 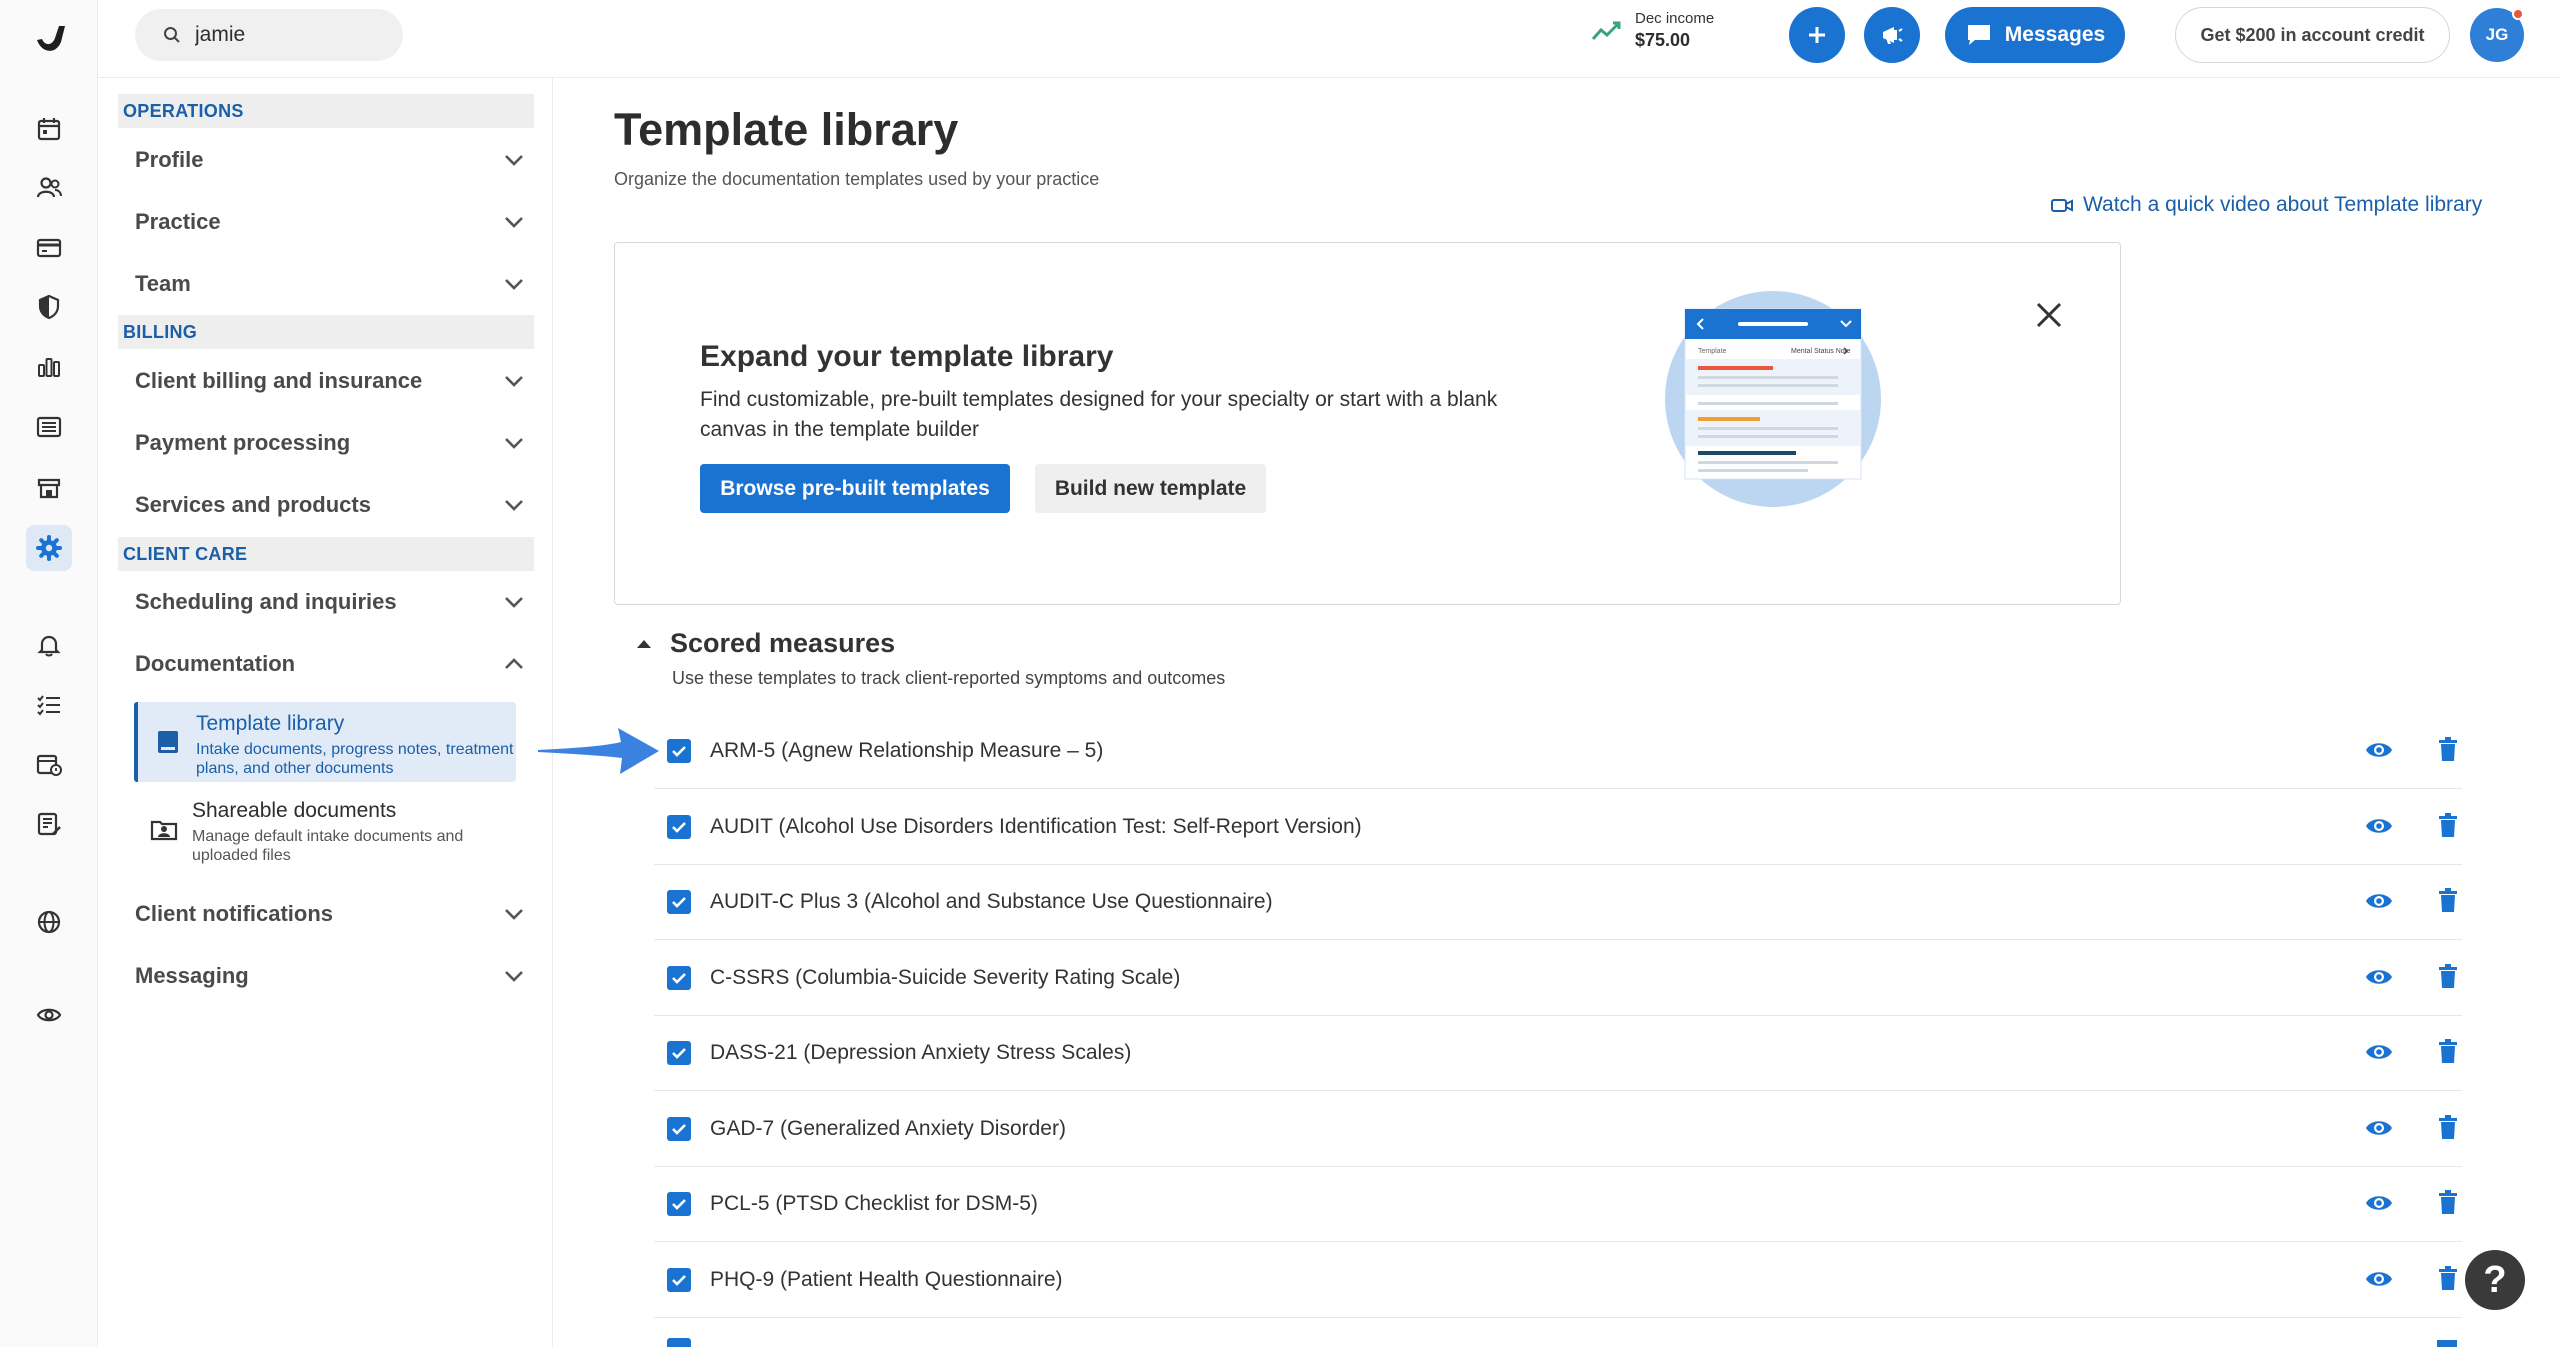 What do you see at coordinates (253, 504) in the screenshot?
I see `sidebar-item-label: Services and products` at bounding box center [253, 504].